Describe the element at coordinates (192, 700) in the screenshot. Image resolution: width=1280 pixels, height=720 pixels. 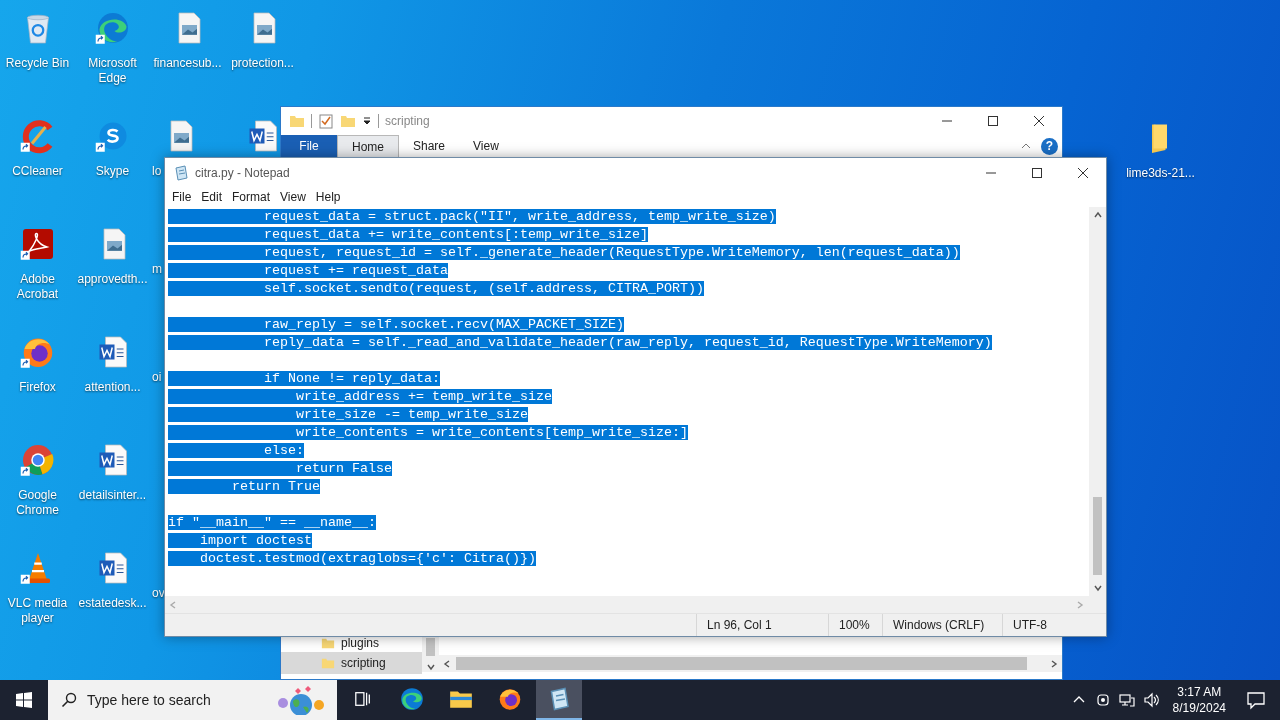
I see `search-field: Type here to search` at that location.